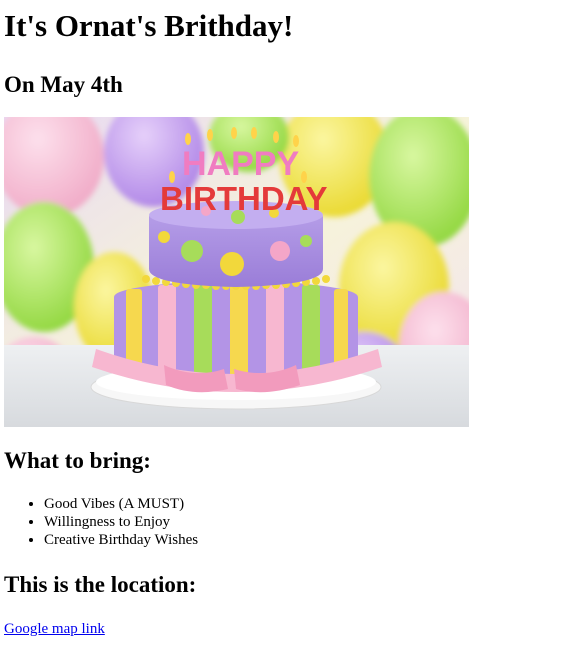  Describe the element at coordinates (304, 504) in the screenshot. I see `list-item: Good Vibes (A MUST)` at that location.